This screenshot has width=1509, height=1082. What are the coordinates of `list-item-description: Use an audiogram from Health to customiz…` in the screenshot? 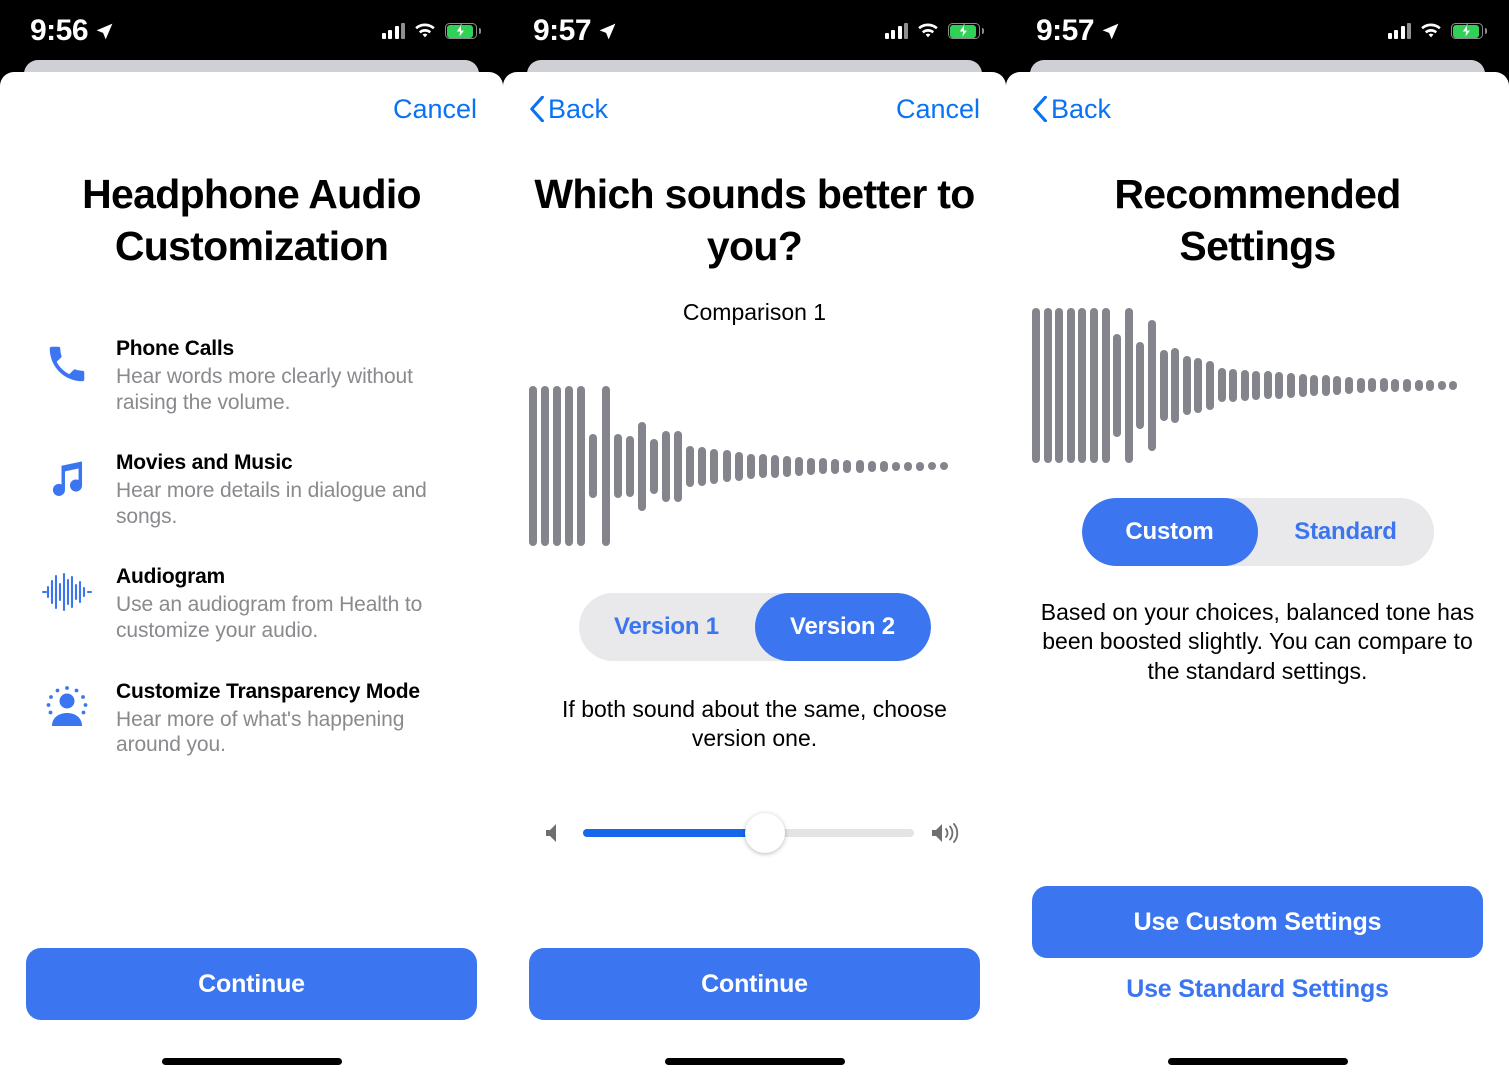 It's located at (269, 617).